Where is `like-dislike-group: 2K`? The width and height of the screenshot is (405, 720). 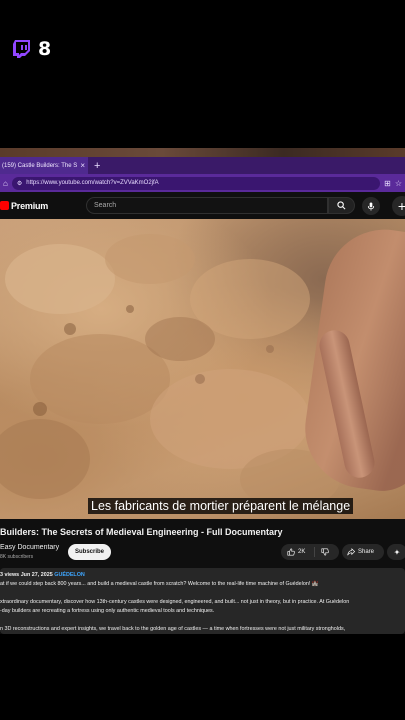
like-dislike-group: 2K is located at coordinates (310, 552).